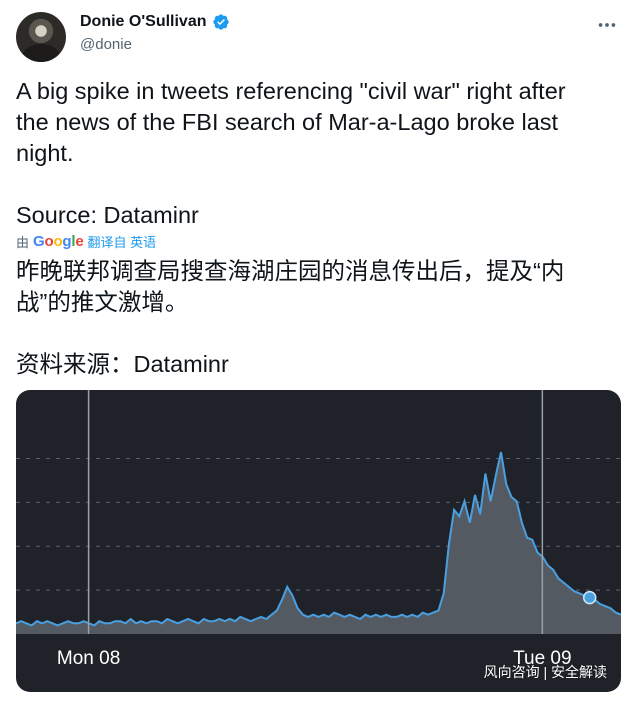  What do you see at coordinates (23, 242) in the screenshot?
I see `translation-prefix: 由` at bounding box center [23, 242].